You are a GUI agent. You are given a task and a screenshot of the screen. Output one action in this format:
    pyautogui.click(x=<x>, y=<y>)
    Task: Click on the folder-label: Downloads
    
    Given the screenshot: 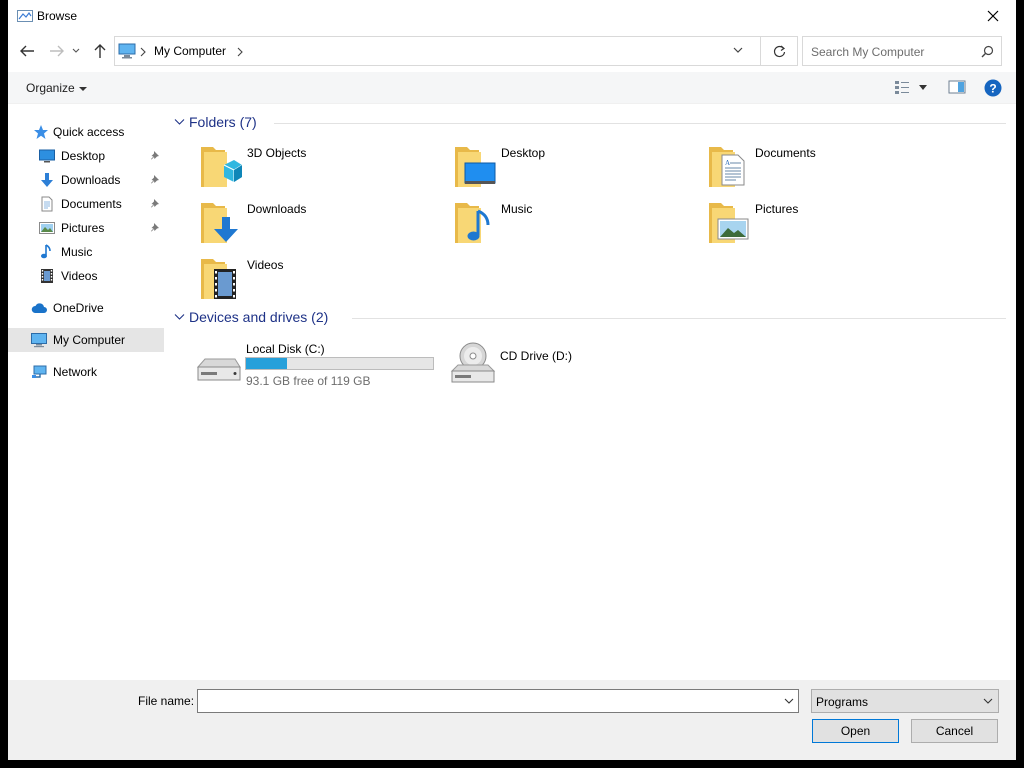 What is the action you would take?
    pyautogui.click(x=277, y=209)
    